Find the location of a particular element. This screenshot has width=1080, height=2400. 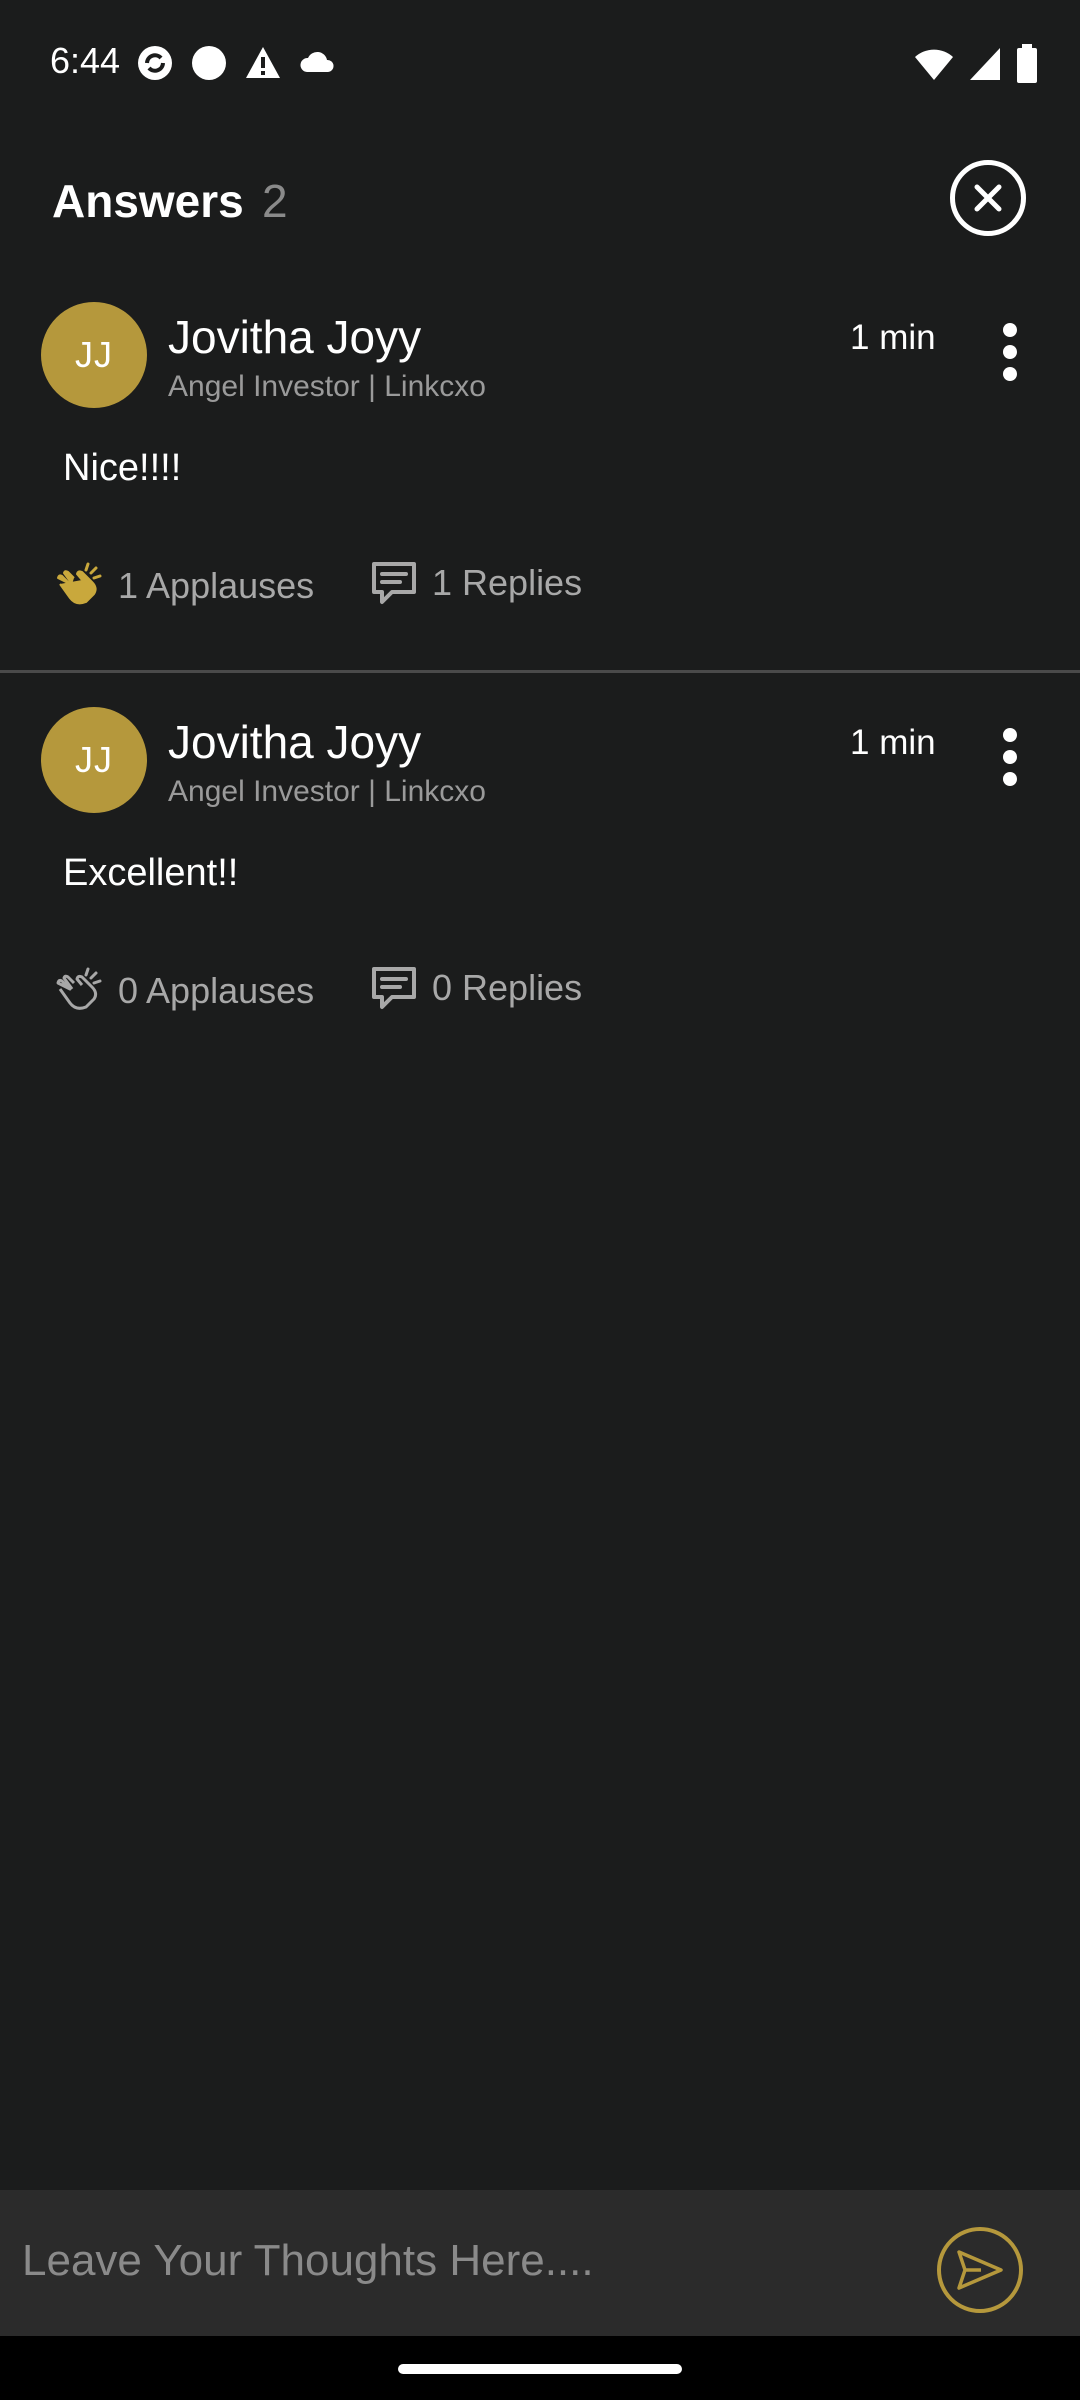

circle-icon is located at coordinates (209, 63).